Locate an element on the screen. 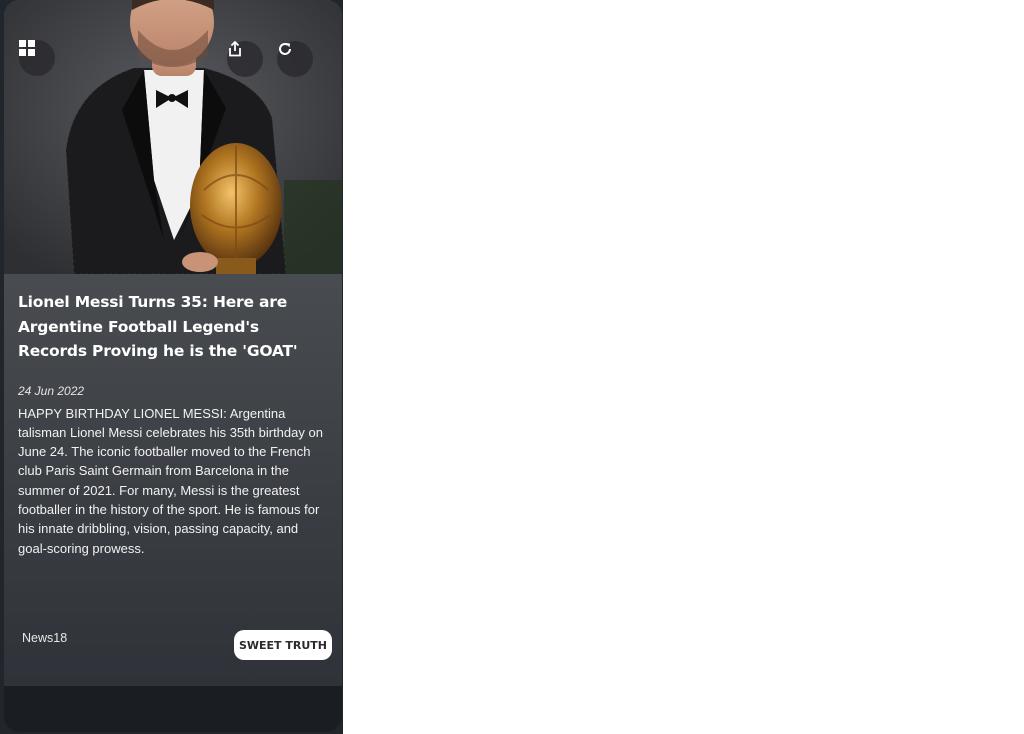  bottom-bar is located at coordinates (173, 709).